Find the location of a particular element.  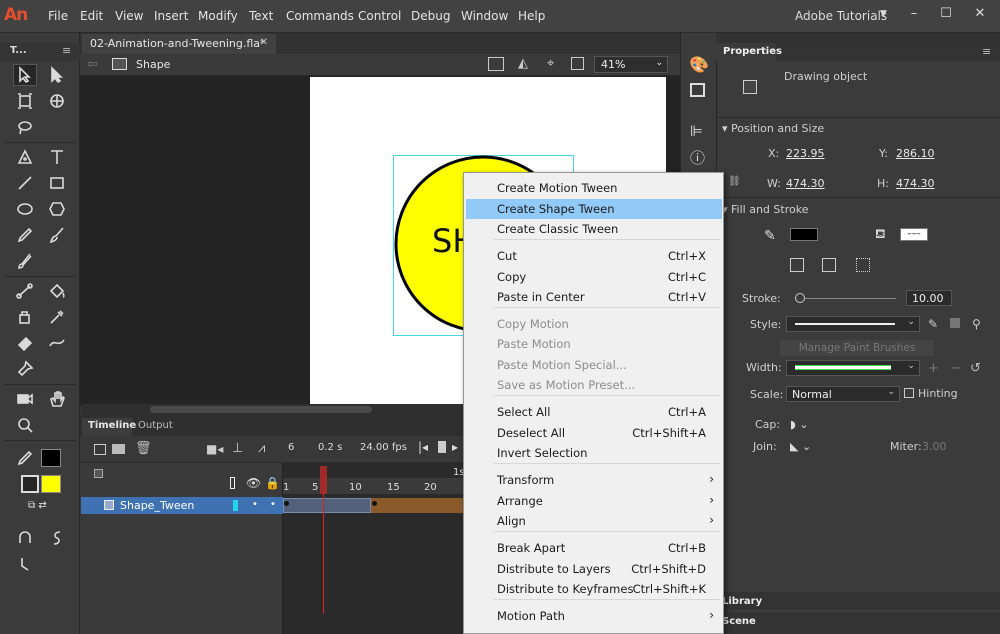

context-menu-item: Transform › is located at coordinates (594, 480).